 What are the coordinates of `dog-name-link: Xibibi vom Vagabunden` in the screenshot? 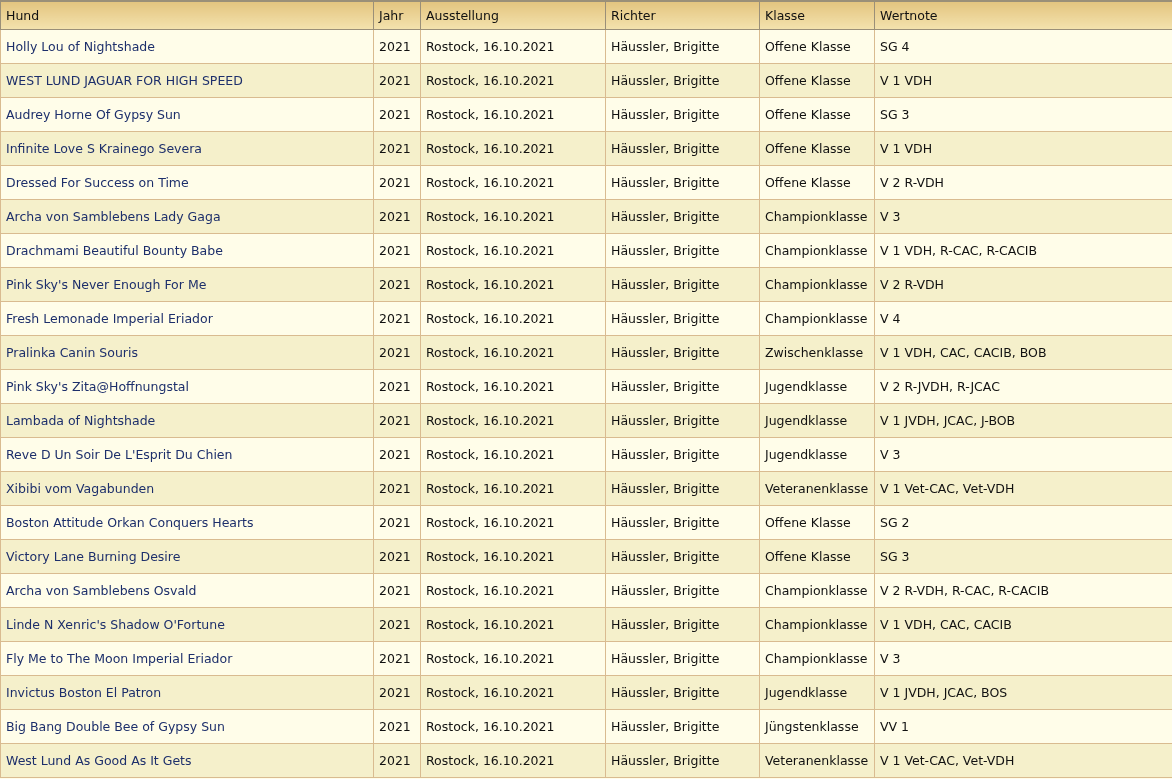 It's located at (80, 488).